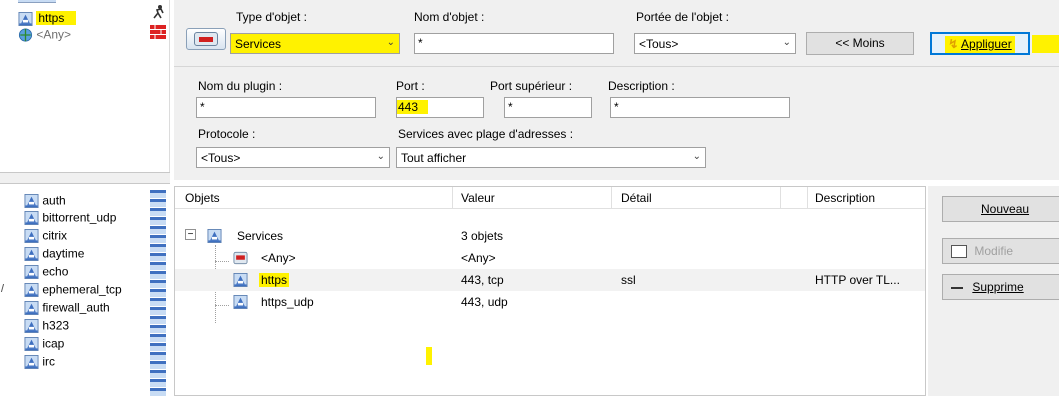 Image resolution: width=1059 pixels, height=396 pixels. What do you see at coordinates (49, 361) in the screenshot?
I see `list-item-label: irc` at bounding box center [49, 361].